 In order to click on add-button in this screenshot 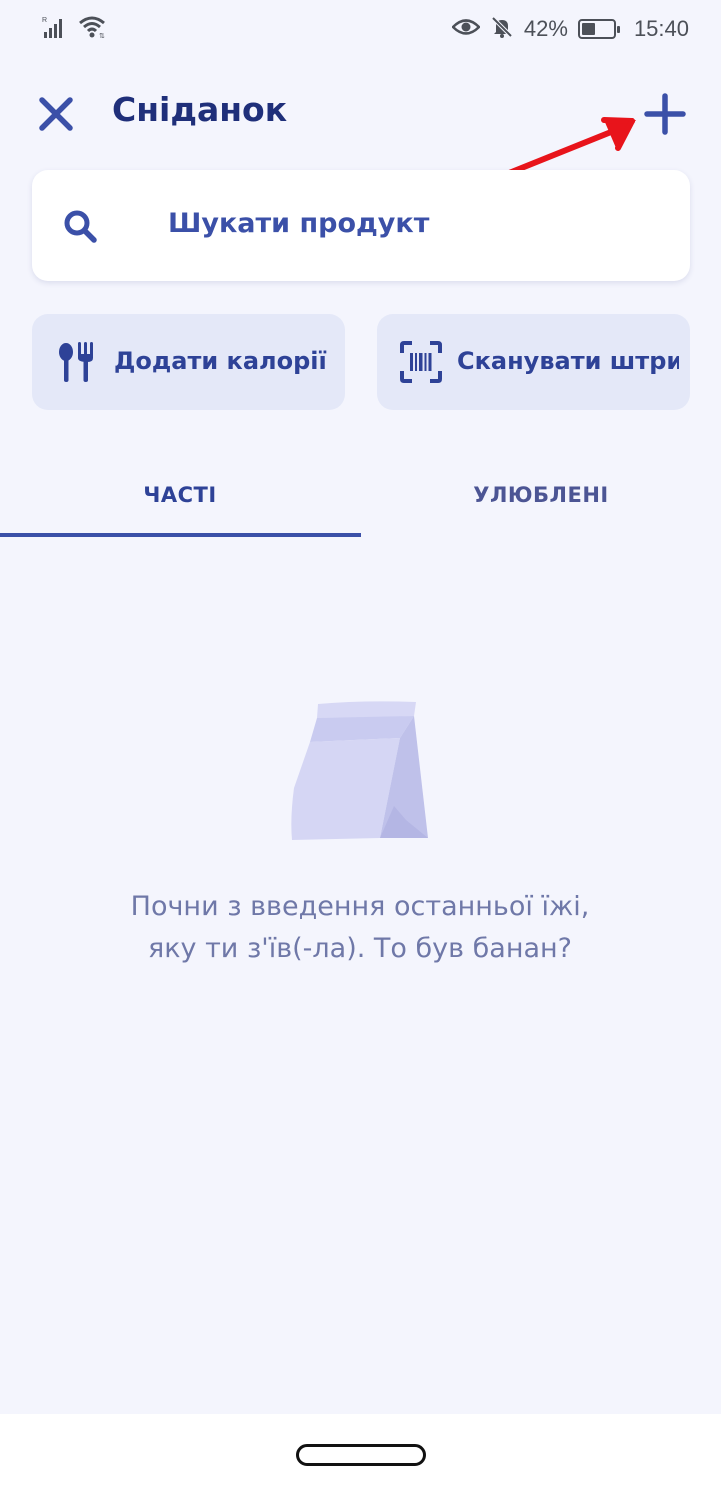, I will do `click(665, 114)`.